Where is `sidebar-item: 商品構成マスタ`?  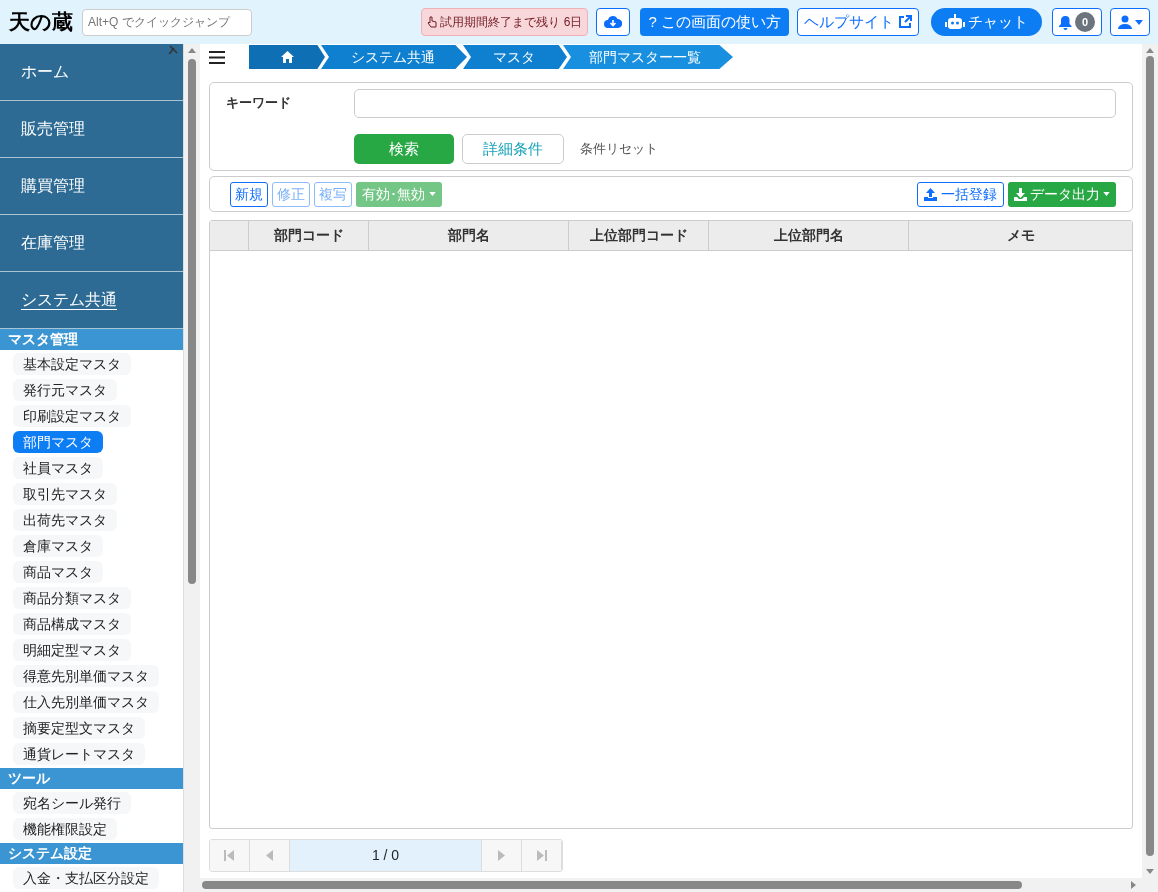 sidebar-item: 商品構成マスタ is located at coordinates (72, 624).